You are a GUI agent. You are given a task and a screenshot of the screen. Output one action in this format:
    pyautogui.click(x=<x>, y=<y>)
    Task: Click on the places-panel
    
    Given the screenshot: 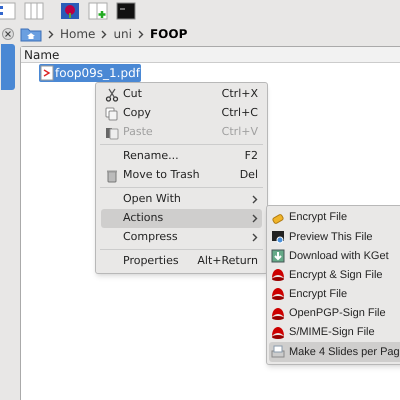 What is the action you would take?
    pyautogui.click(x=8, y=67)
    